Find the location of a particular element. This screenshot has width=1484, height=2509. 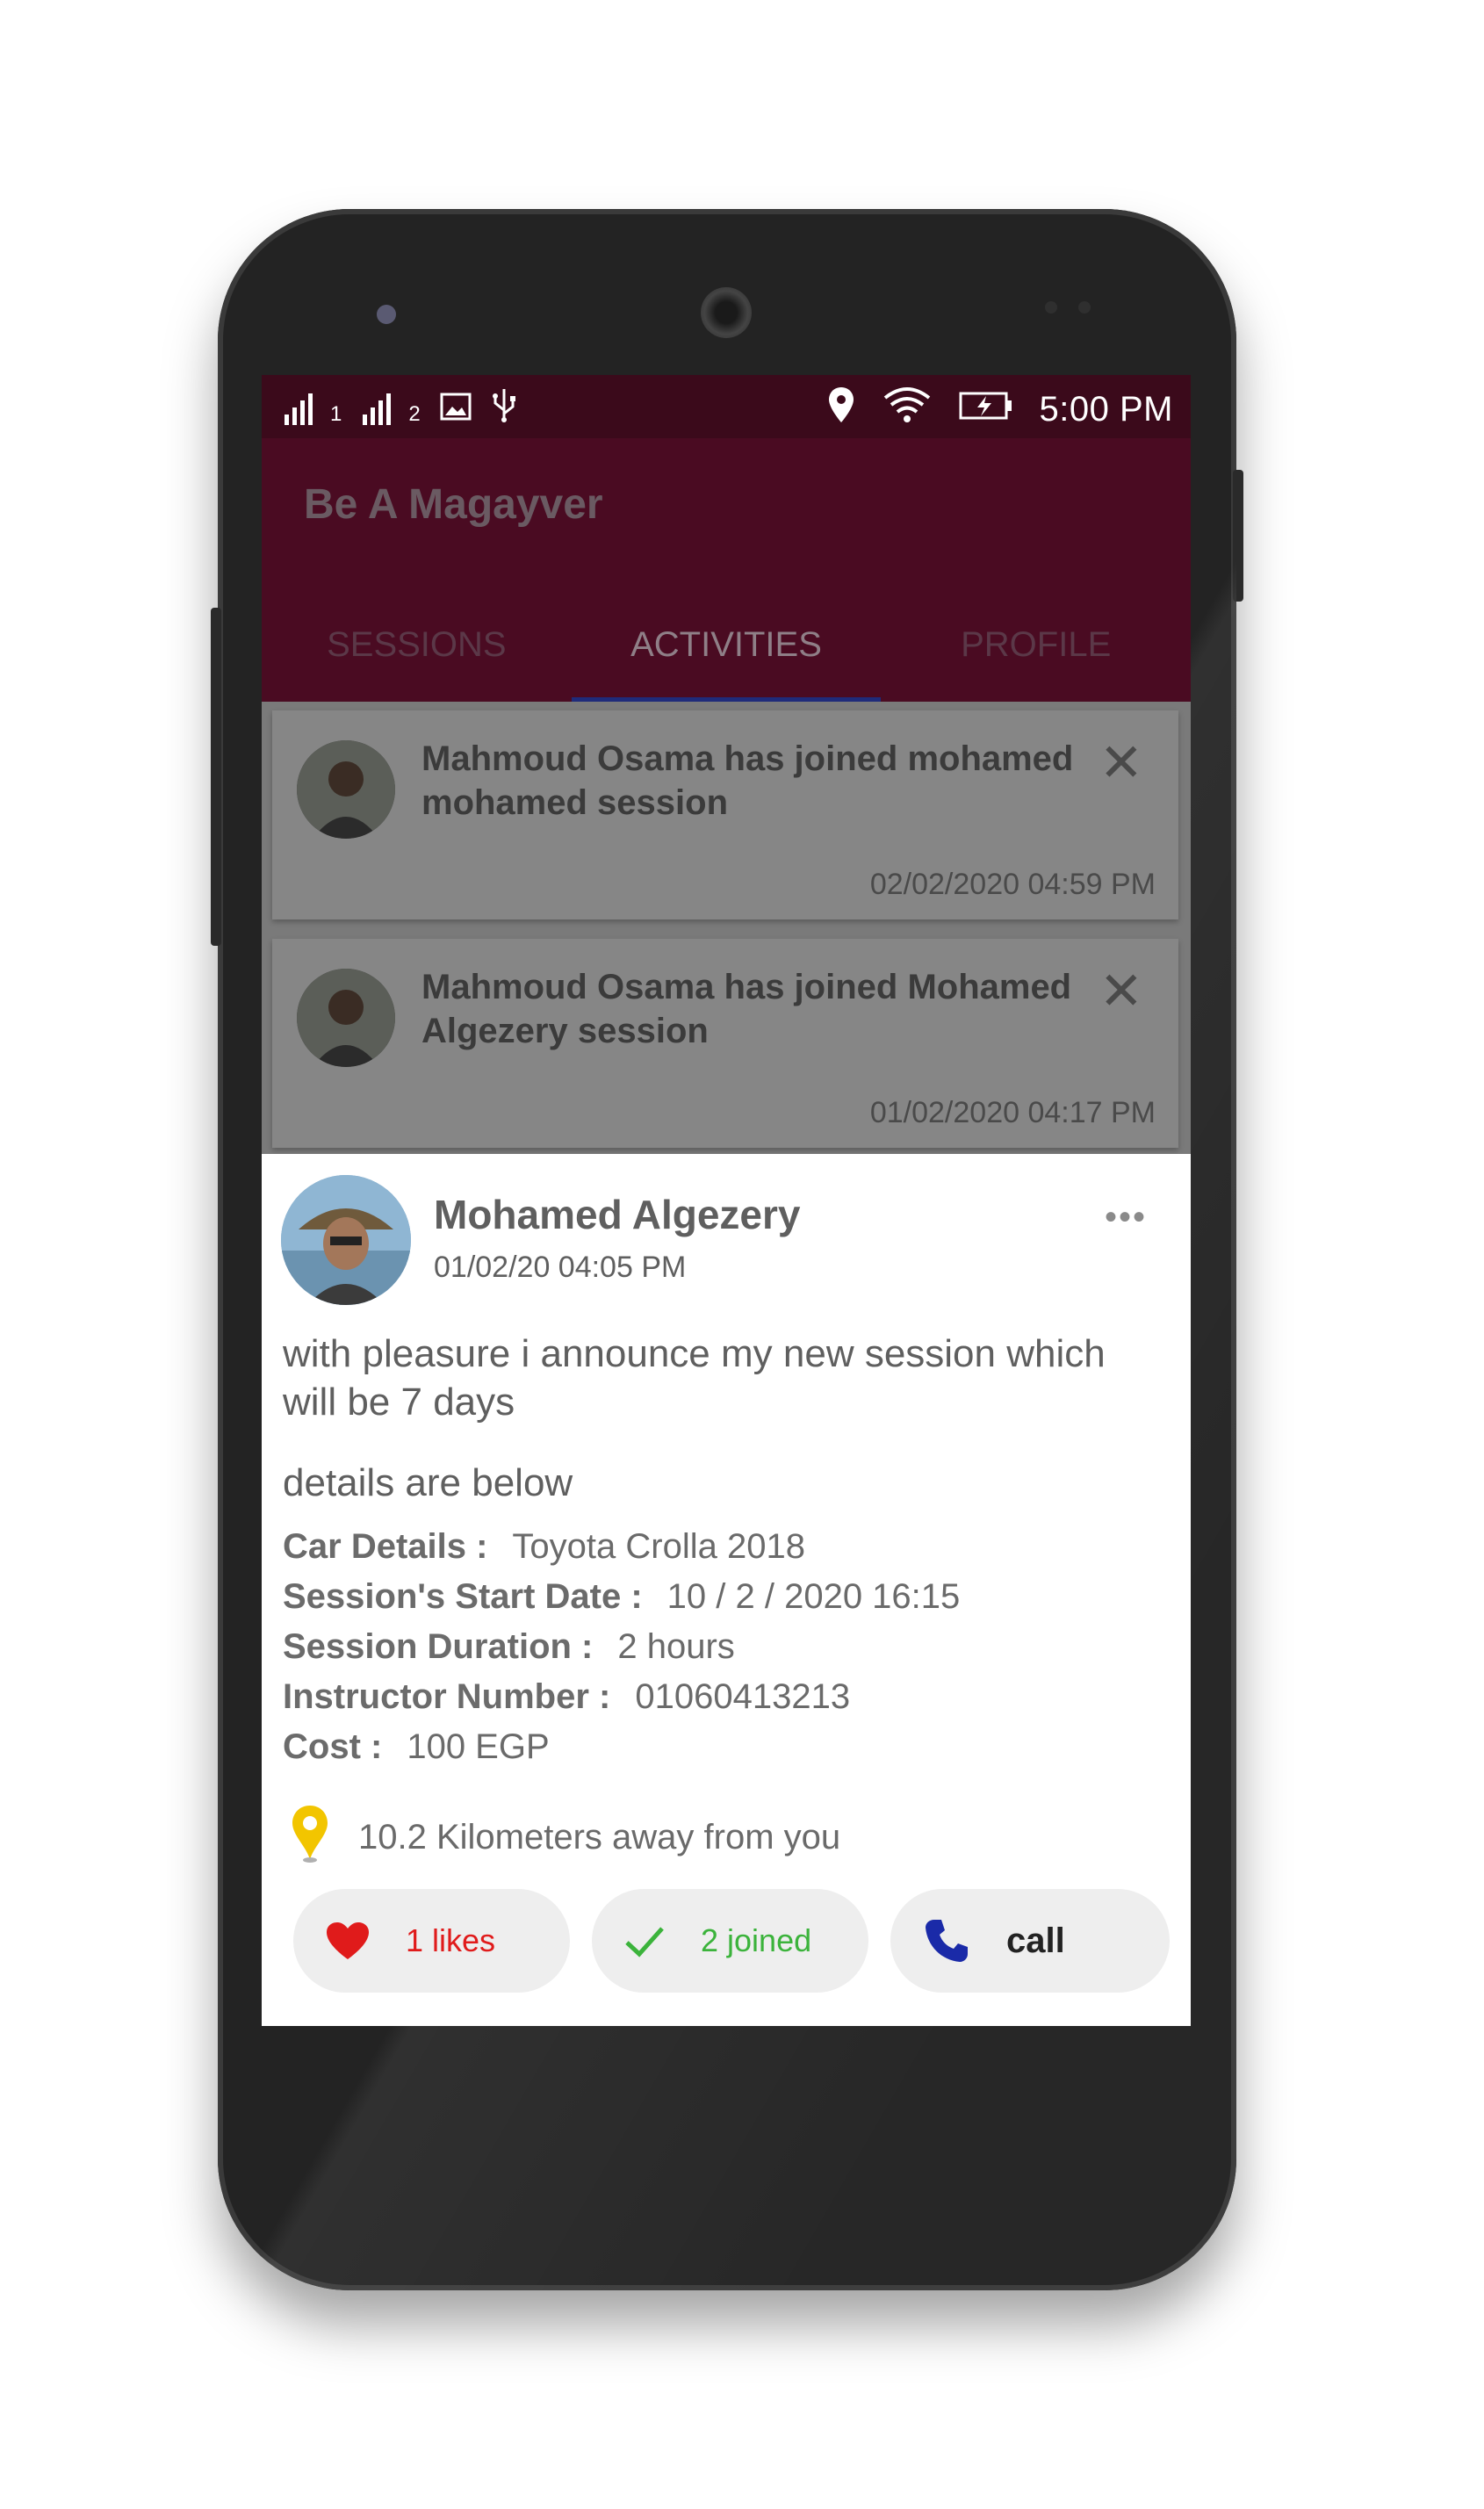

details-heading: details are below is located at coordinates (428, 1482).